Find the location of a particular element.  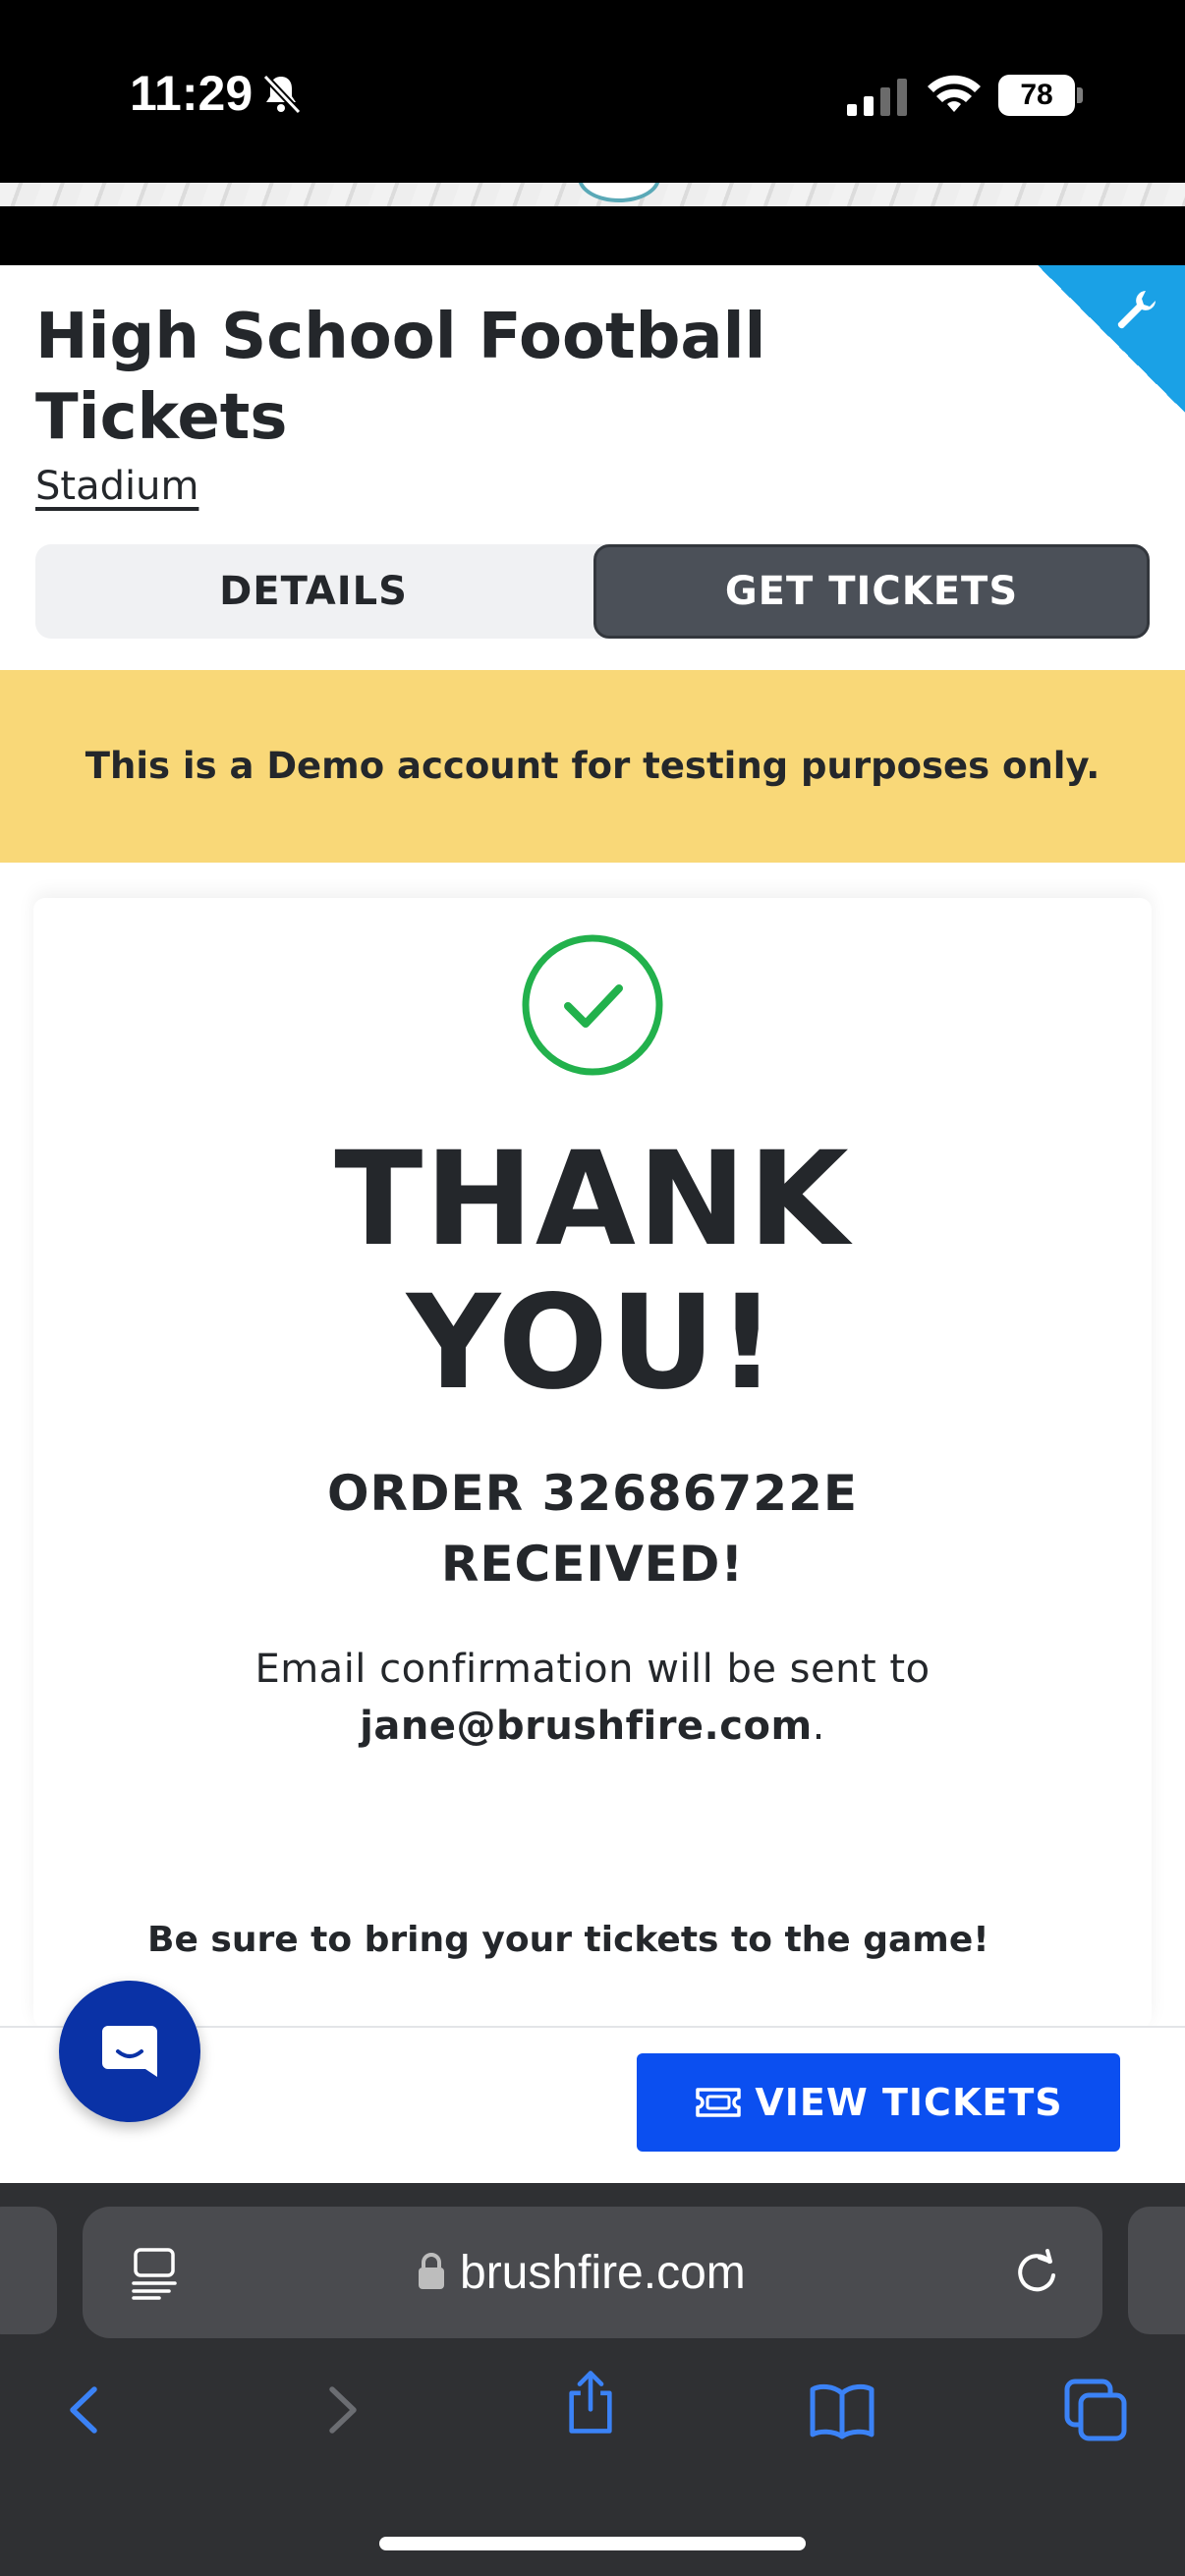

reload-icon is located at coordinates (1037, 2272).